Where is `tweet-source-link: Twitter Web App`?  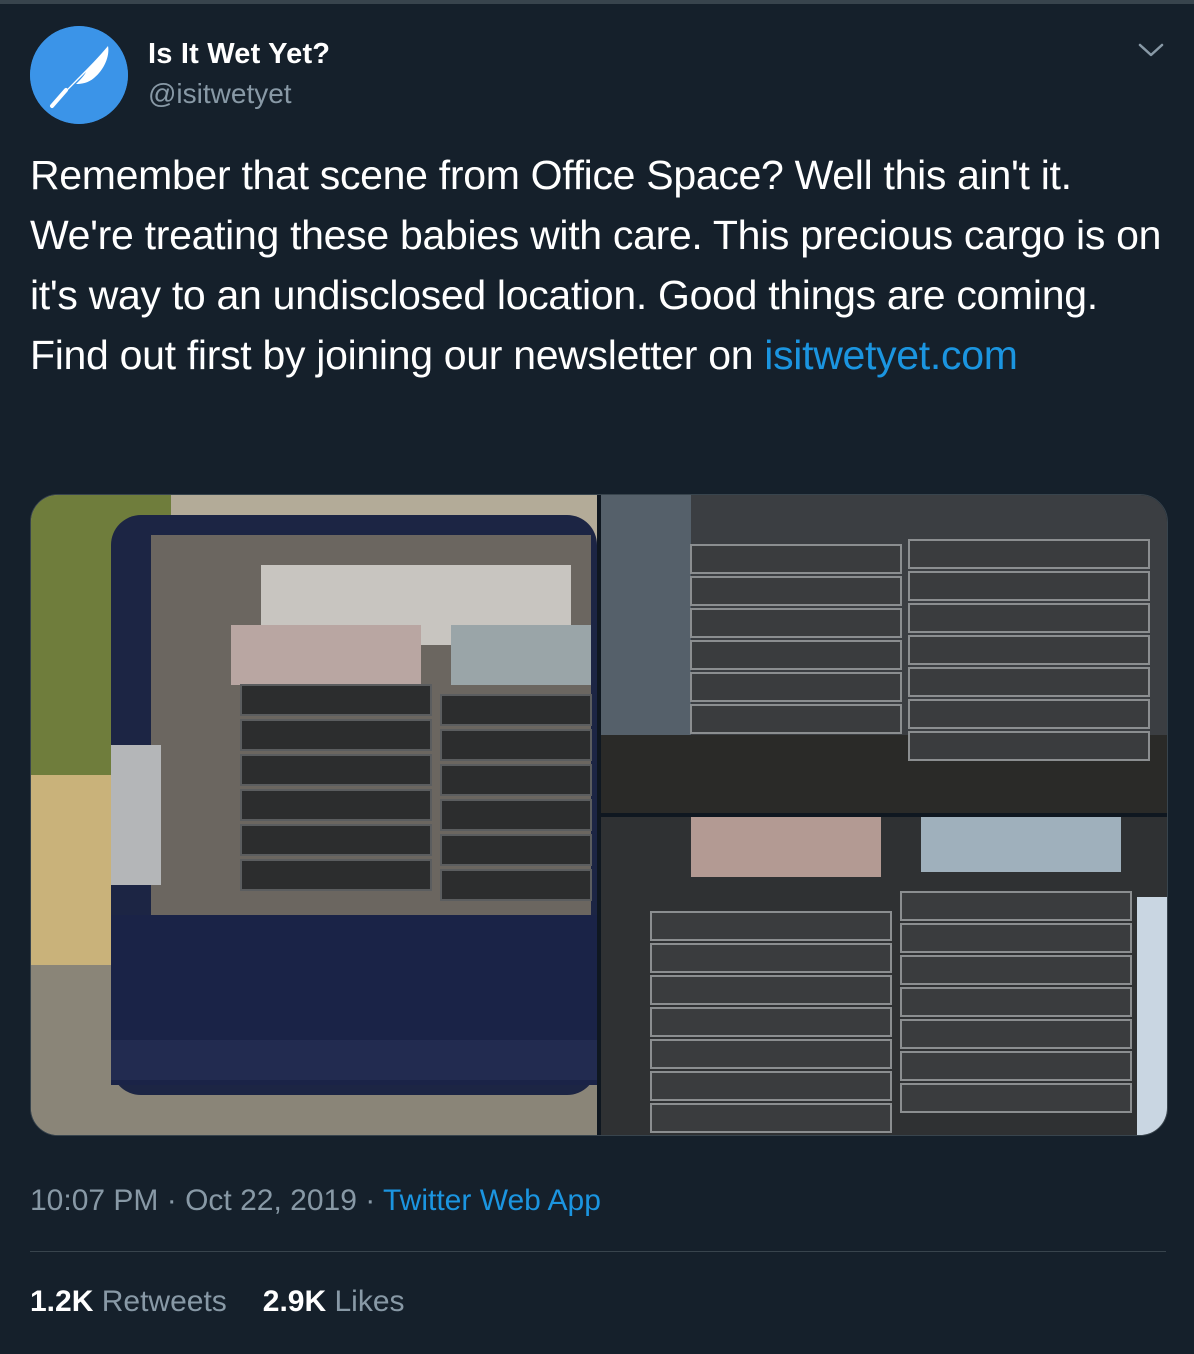 tweet-source-link: Twitter Web App is located at coordinates (492, 1200).